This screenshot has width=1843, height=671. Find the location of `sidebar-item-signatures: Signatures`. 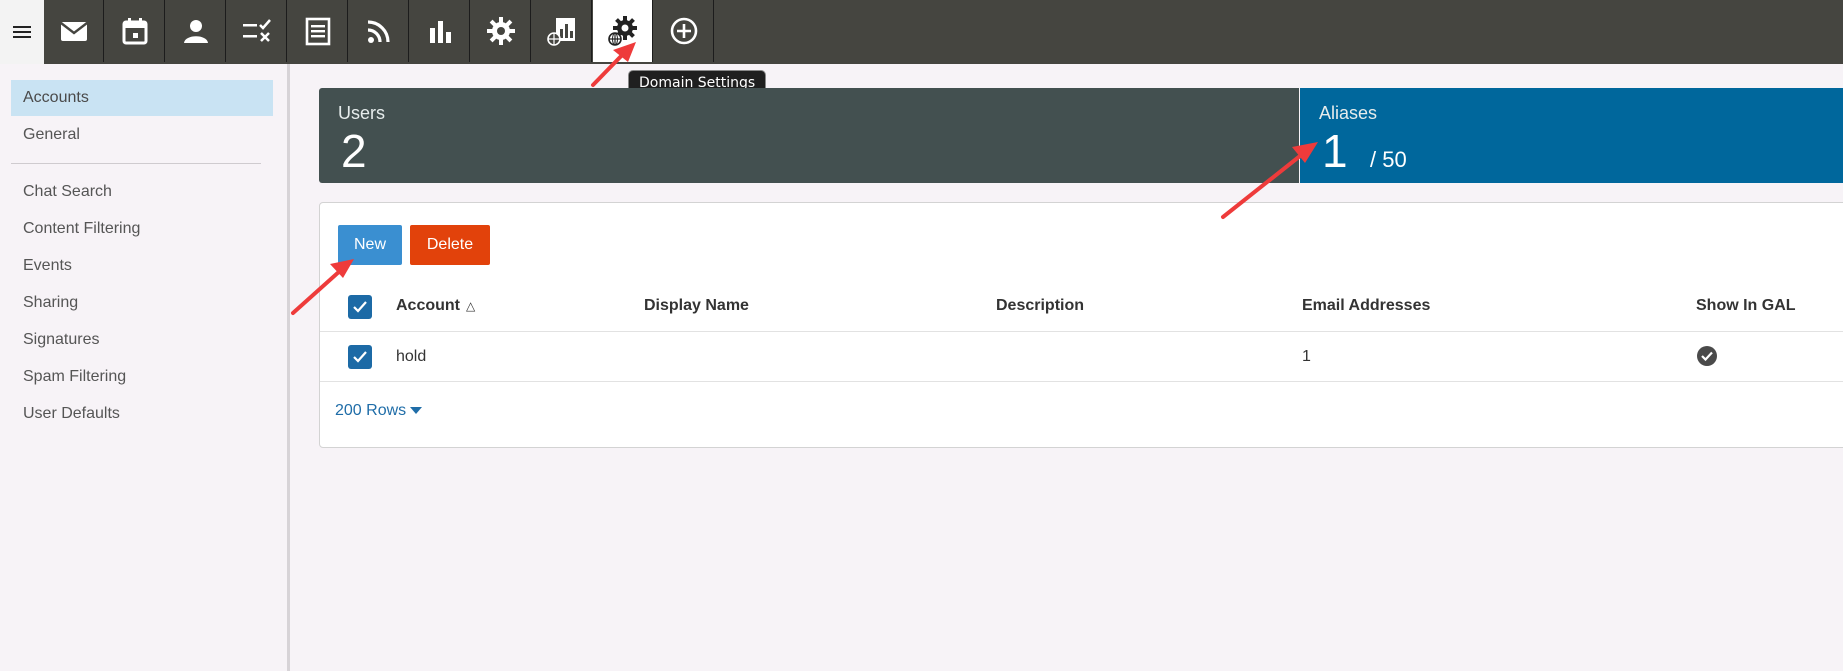

sidebar-item-signatures: Signatures is located at coordinates (142, 340).